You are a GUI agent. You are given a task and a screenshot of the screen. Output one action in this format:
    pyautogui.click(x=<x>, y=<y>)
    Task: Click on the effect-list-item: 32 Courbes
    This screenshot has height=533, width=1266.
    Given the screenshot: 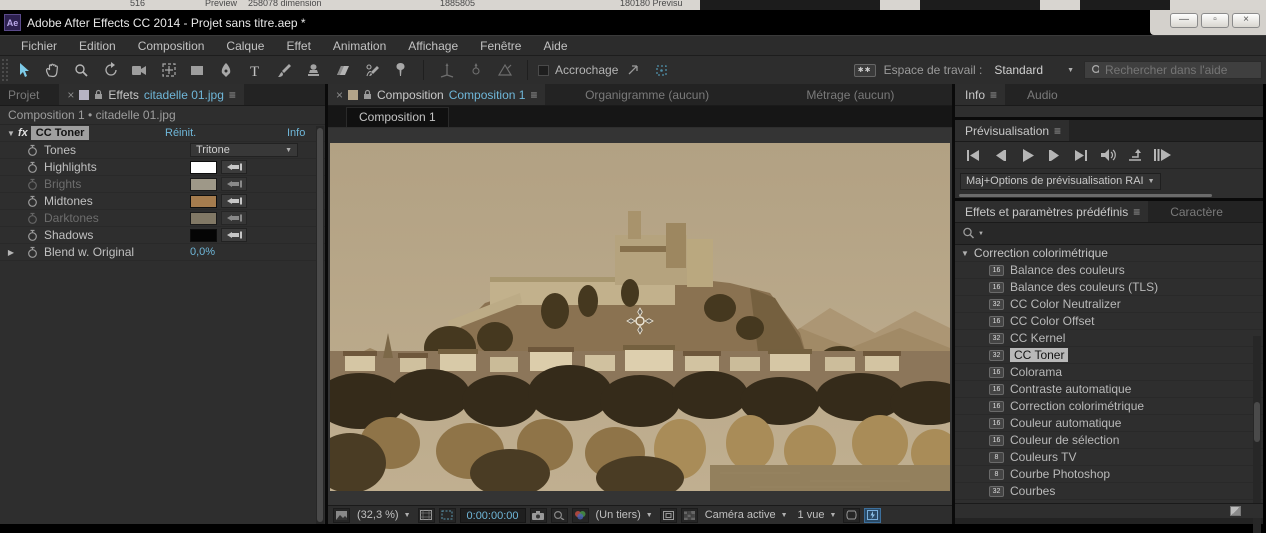 What is the action you would take?
    pyautogui.click(x=1109, y=491)
    